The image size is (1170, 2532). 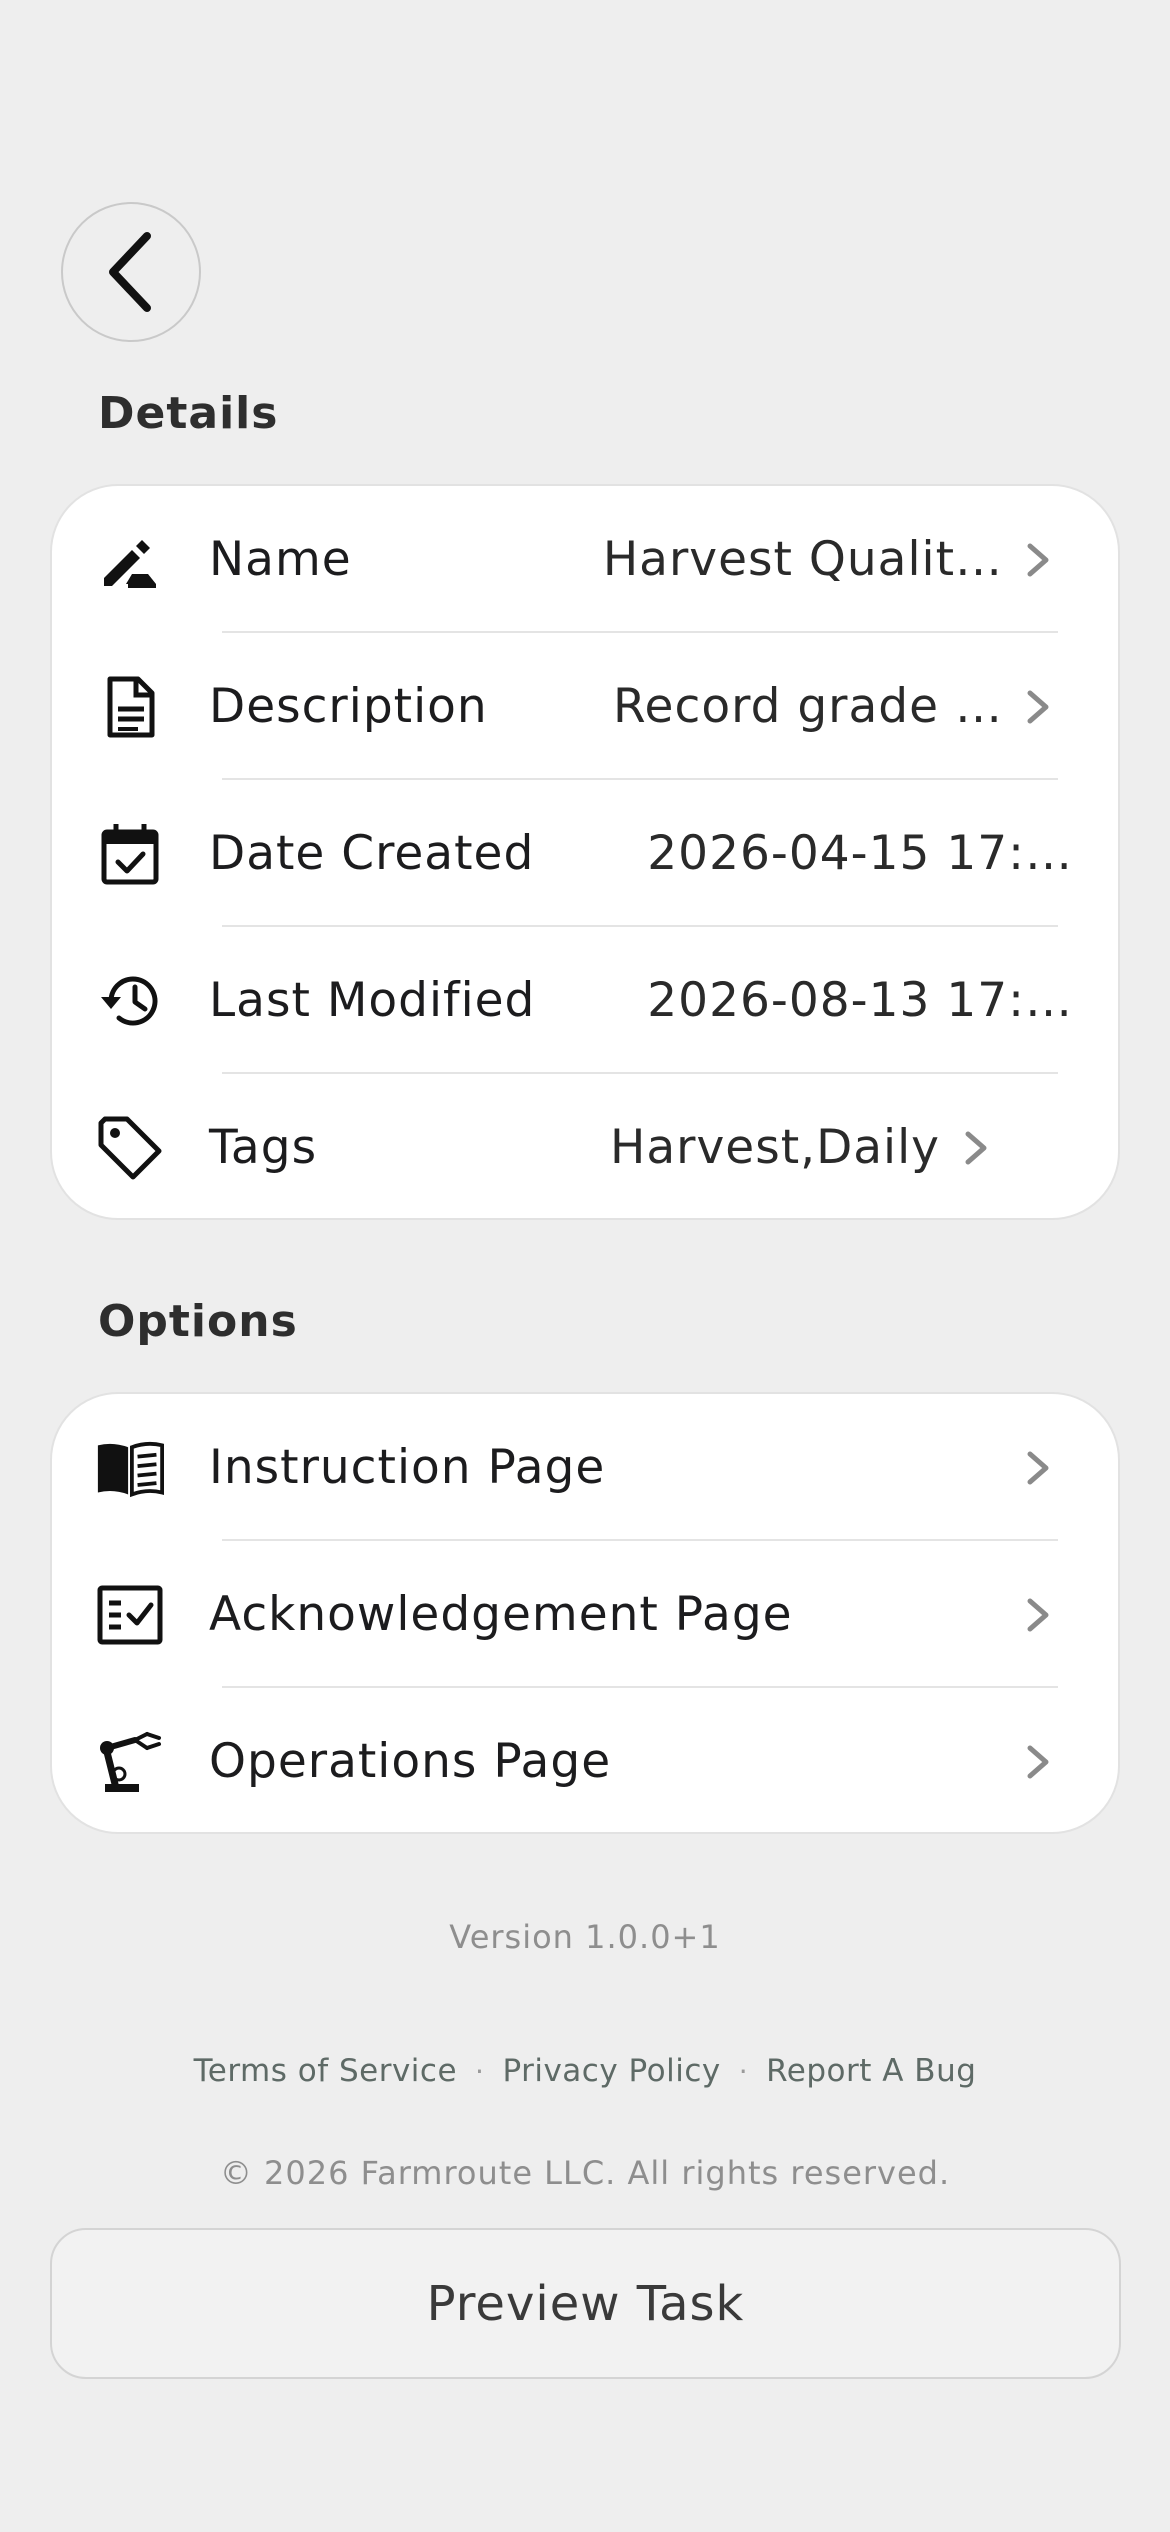 What do you see at coordinates (198, 1321) in the screenshot?
I see `options-section-title: Options` at bounding box center [198, 1321].